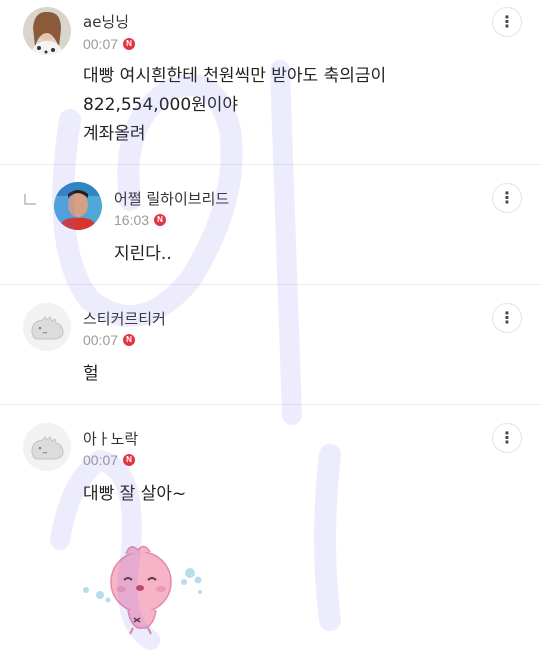 Image resolution: width=540 pixels, height=655 pixels. What do you see at coordinates (143, 254) in the screenshot?
I see `comment-text-line: 지린다..` at bounding box center [143, 254].